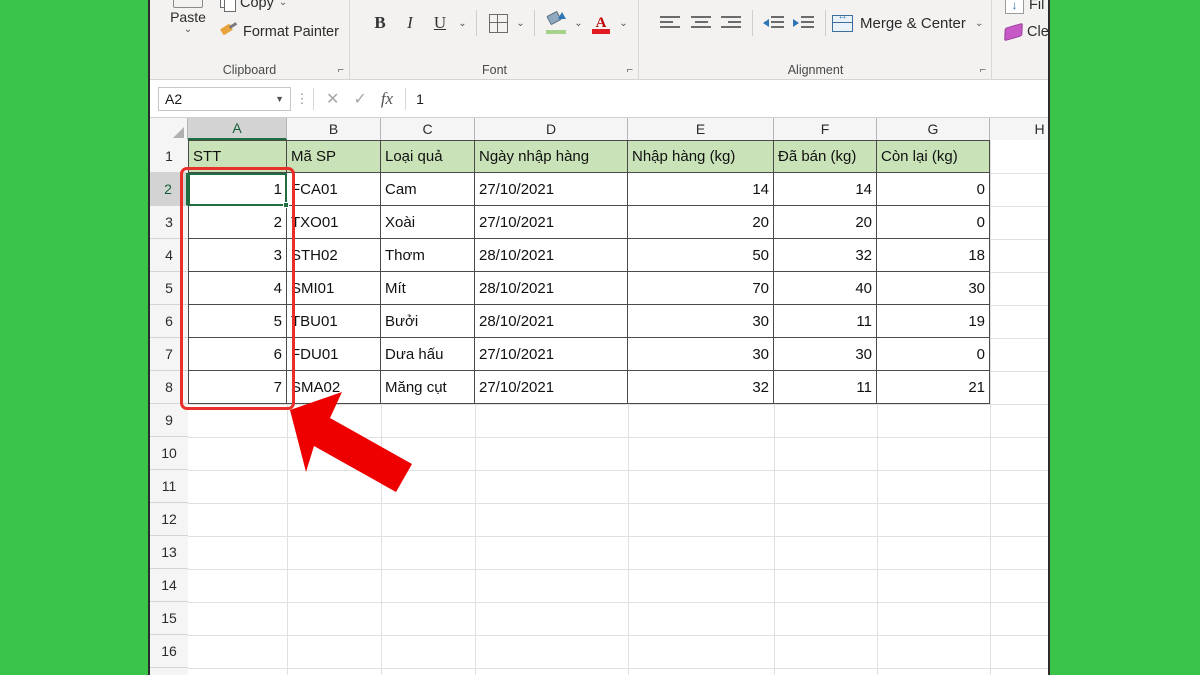 The height and width of the screenshot is (675, 1200). I want to click on fill-button: ↓ Fil, so click(1024, 7).